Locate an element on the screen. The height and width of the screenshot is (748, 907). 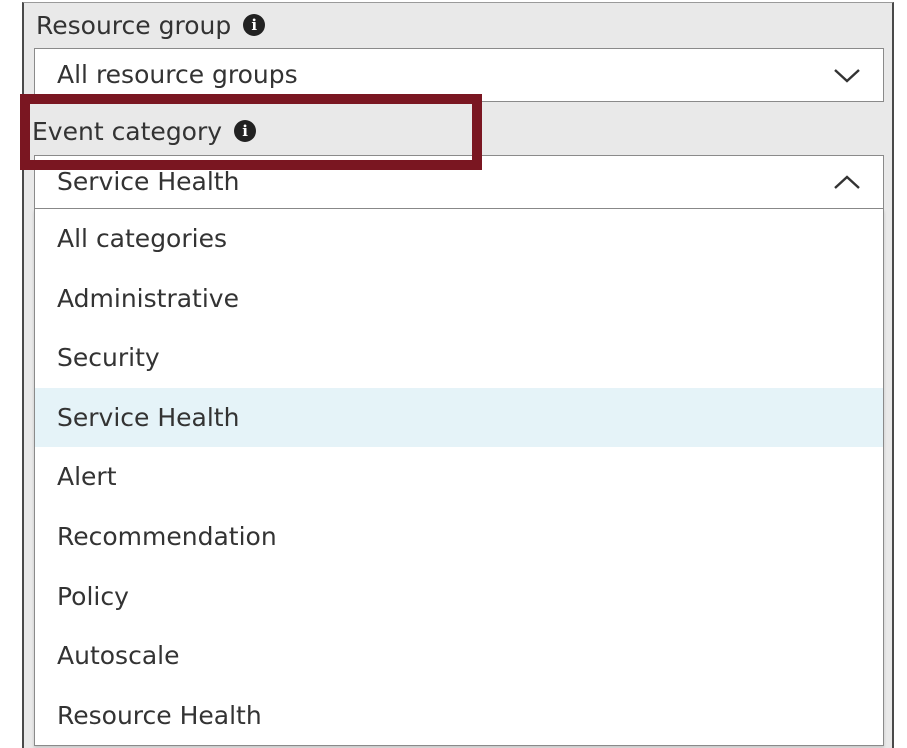
event-category-label-row: Event category i is located at coordinates (144, 131).